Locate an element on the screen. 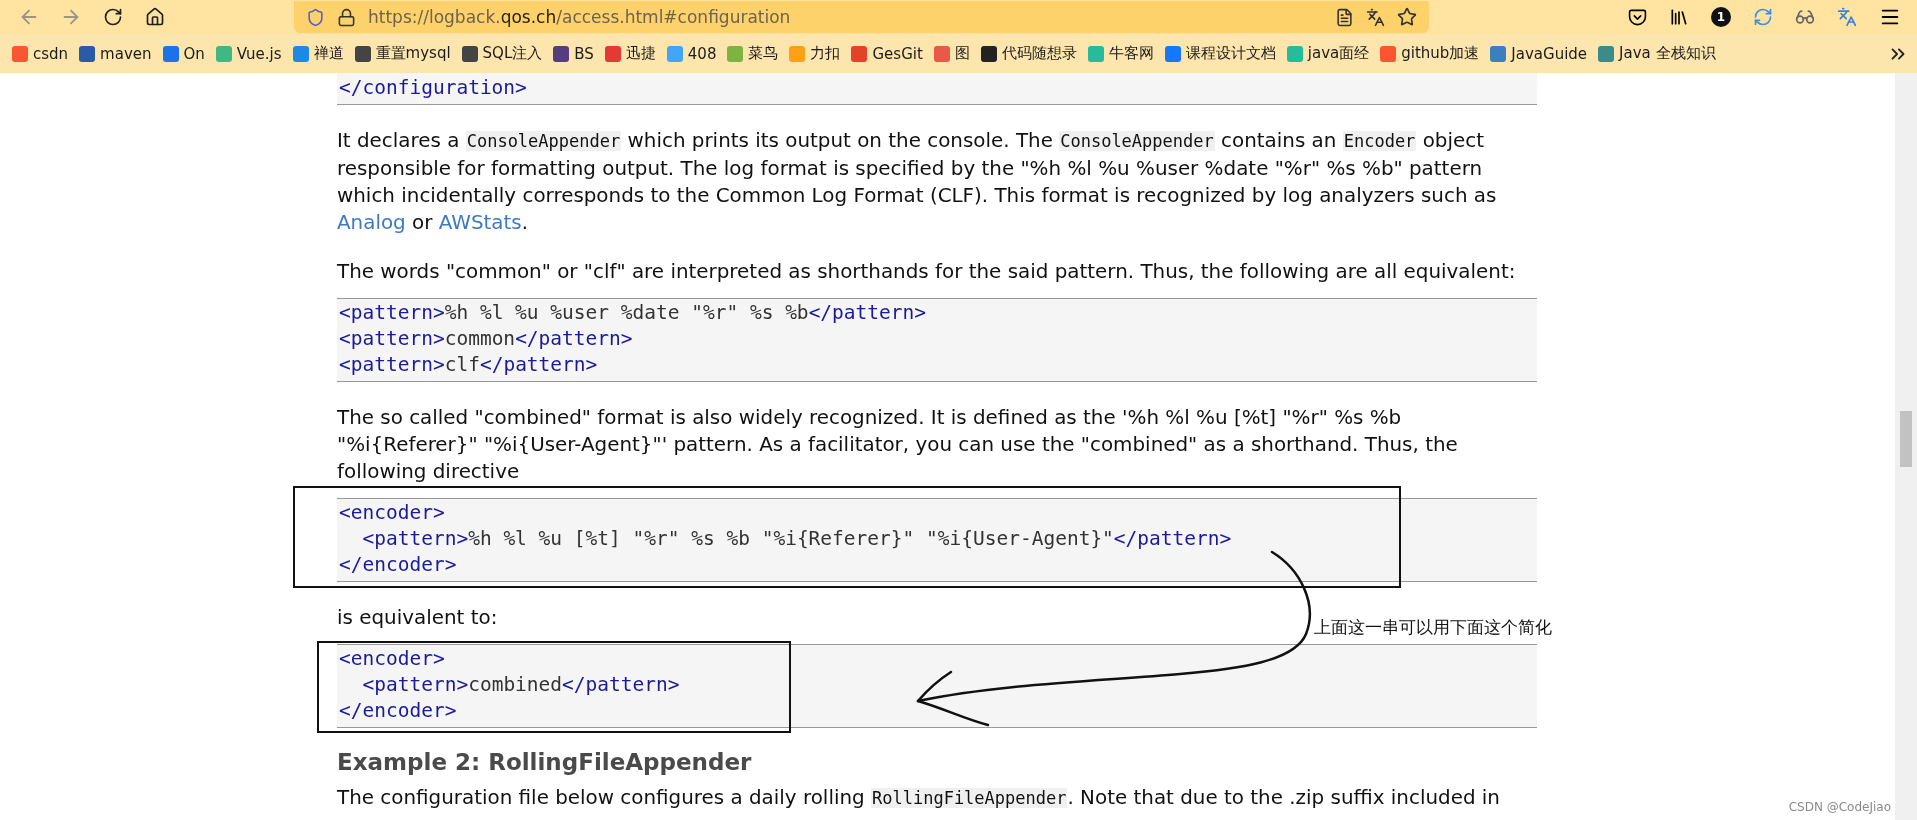 The image size is (1917, 820). bookmark-item: Vue.js is located at coordinates (248, 53).